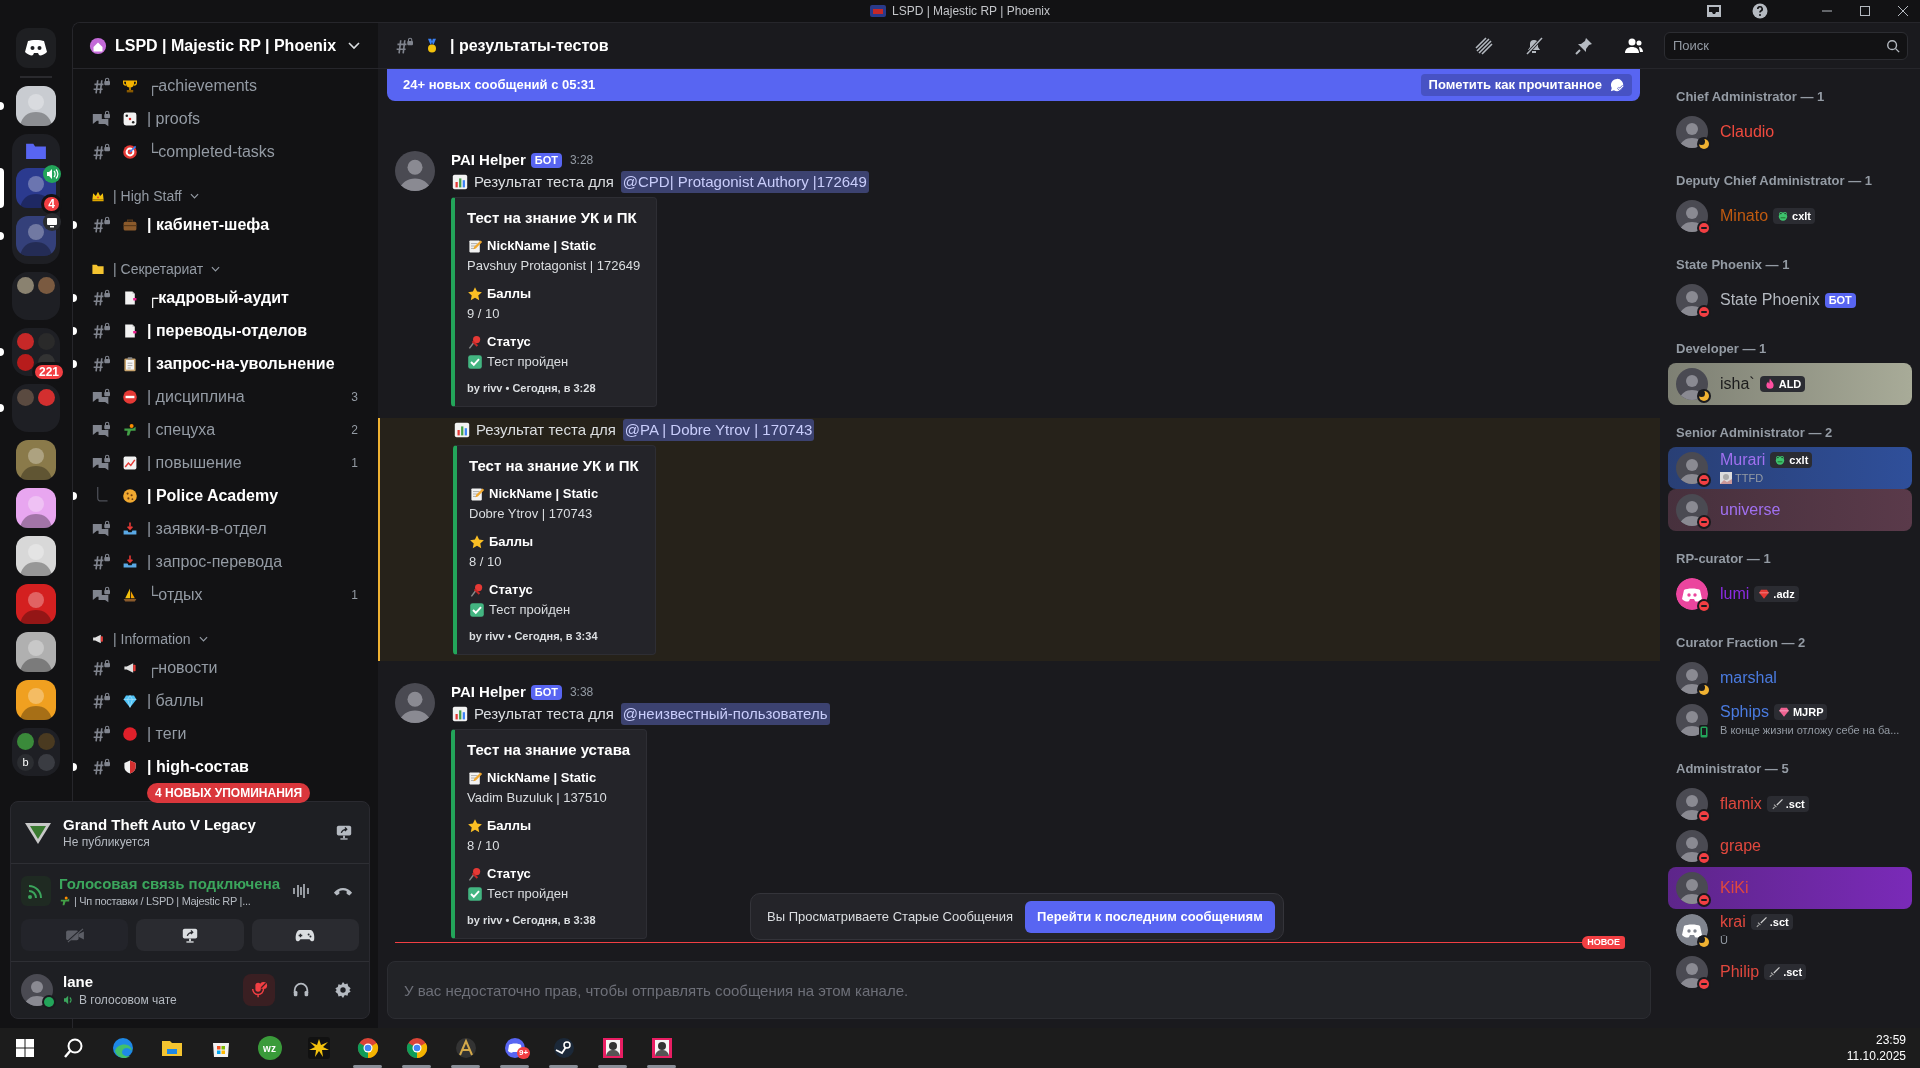 The image size is (1920, 1068). What do you see at coordinates (1790, 384) in the screenshot?
I see `member-nameplate: isha` ALD` at bounding box center [1790, 384].